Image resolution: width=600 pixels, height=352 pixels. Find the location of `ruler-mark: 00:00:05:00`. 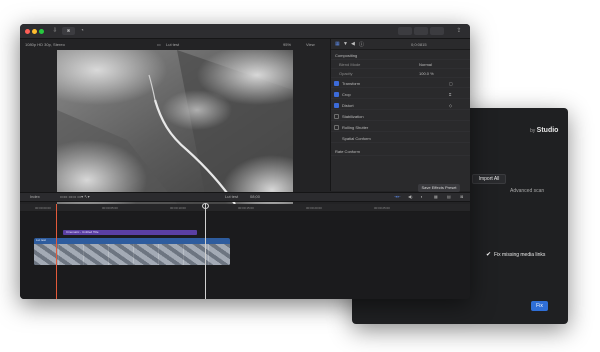

ruler-mark: 00:00:05:00 is located at coordinates (110, 208).